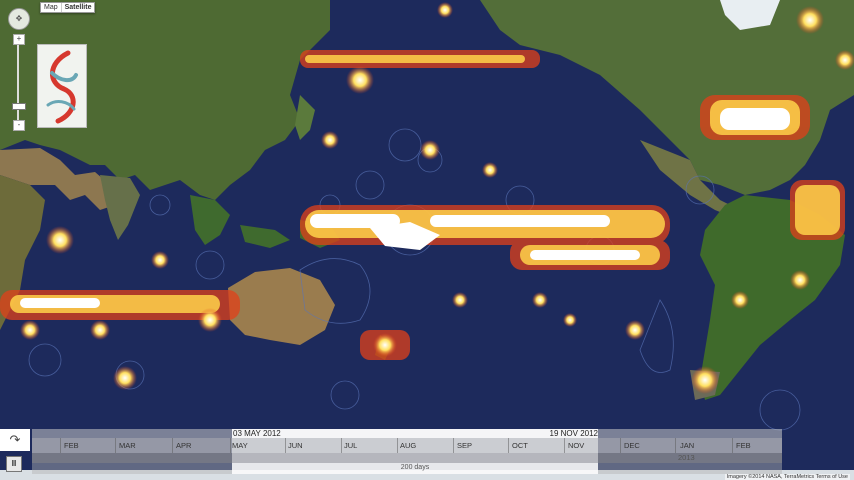 The width and height of the screenshot is (854, 480). What do you see at coordinates (18, 80) in the screenshot?
I see `zoom-slider-track` at bounding box center [18, 80].